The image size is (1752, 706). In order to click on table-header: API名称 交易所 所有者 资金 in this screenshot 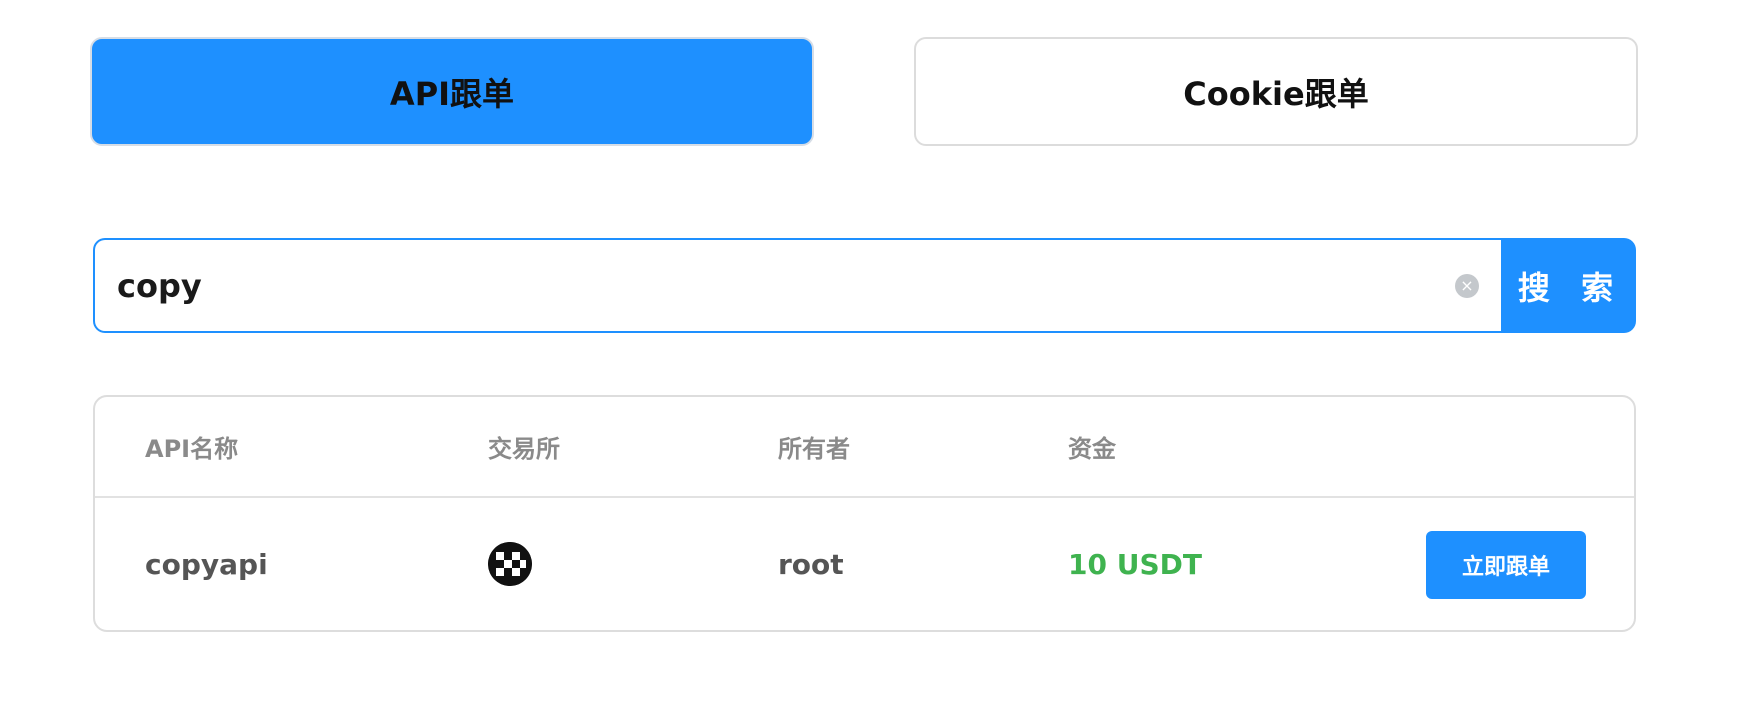, I will do `click(864, 447)`.